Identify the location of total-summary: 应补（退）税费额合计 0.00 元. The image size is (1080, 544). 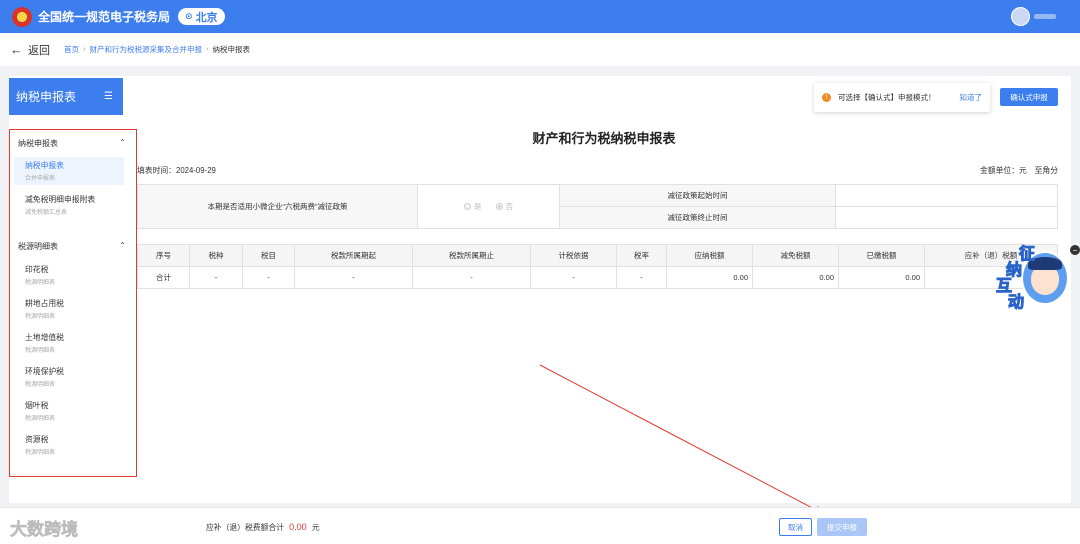
(263, 527).